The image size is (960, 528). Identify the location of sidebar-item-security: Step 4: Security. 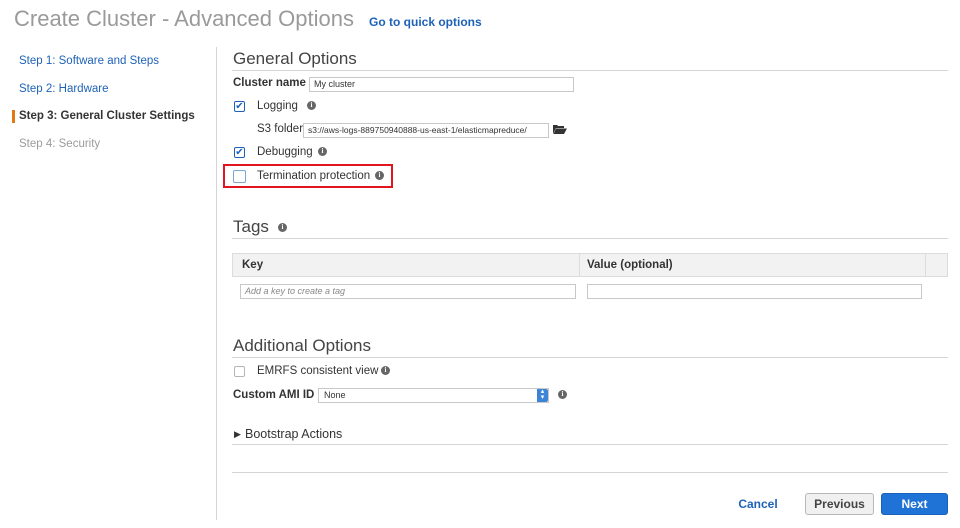
(60, 144).